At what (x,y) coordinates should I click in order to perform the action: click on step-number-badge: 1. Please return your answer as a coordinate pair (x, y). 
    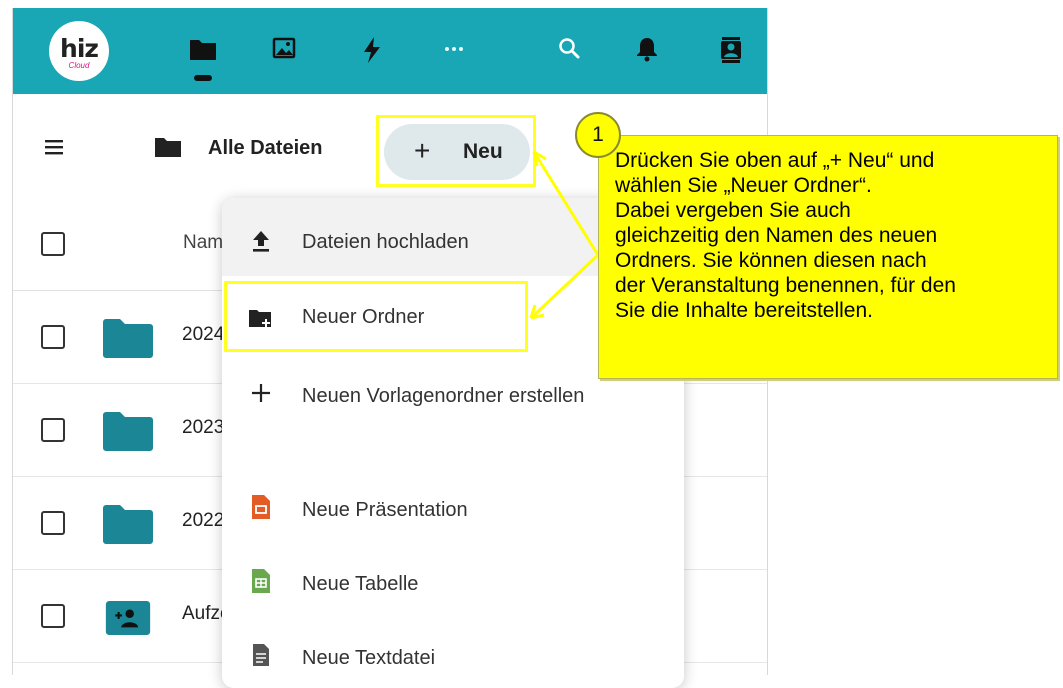
    Looking at the image, I should click on (598, 135).